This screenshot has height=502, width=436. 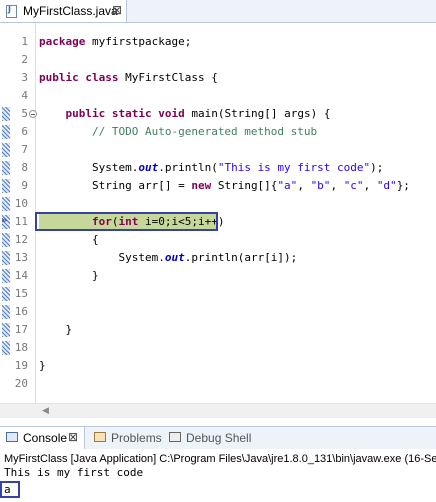 What do you see at coordinates (70, 11) in the screenshot?
I see `editor-tab-label: MyFirstClass.java` at bounding box center [70, 11].